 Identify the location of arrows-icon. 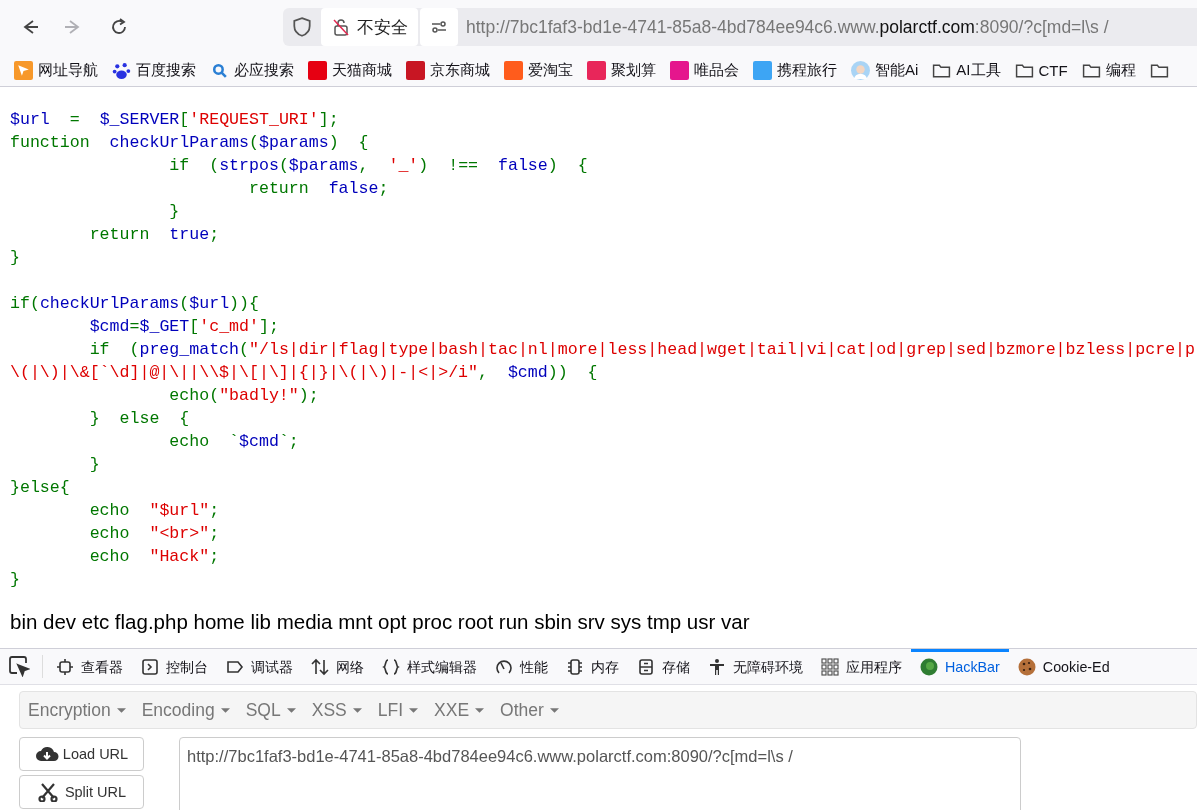
(320, 667).